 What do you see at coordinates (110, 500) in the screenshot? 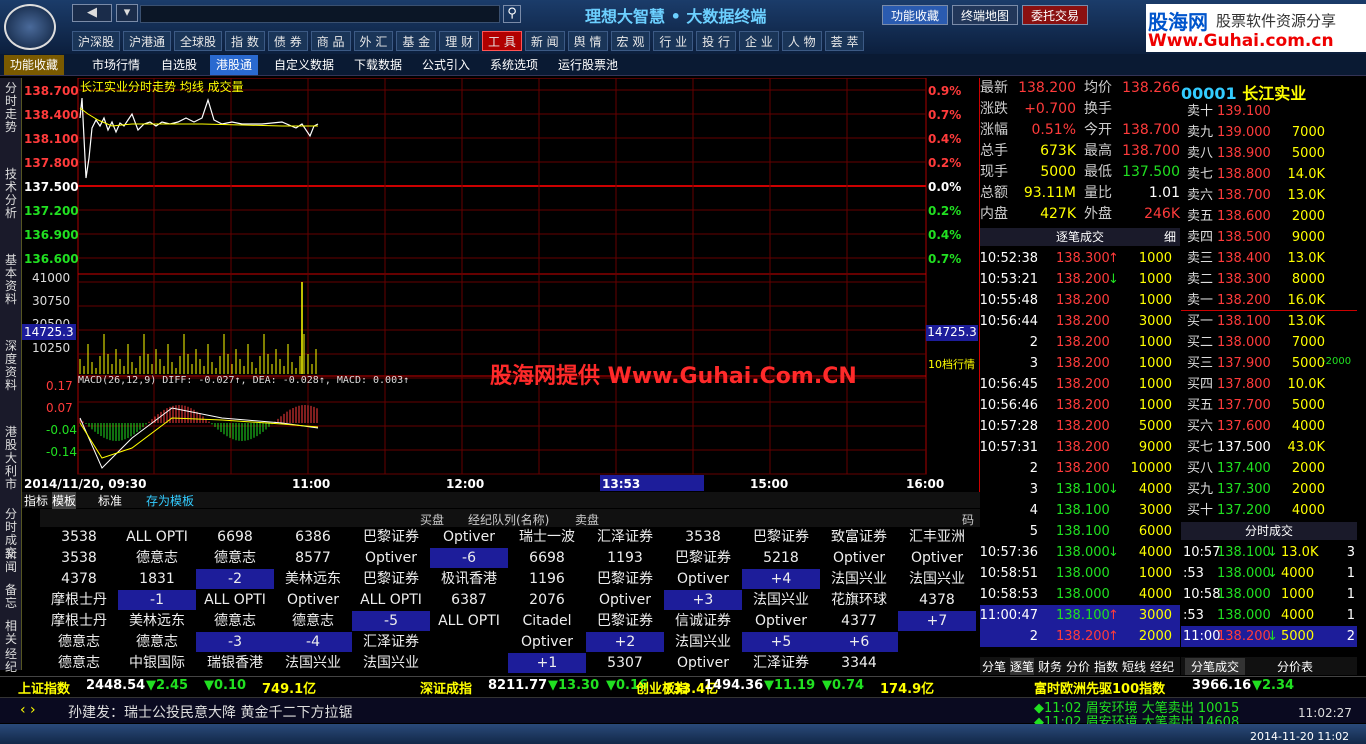
I see `tab-standard: 标准` at bounding box center [110, 500].